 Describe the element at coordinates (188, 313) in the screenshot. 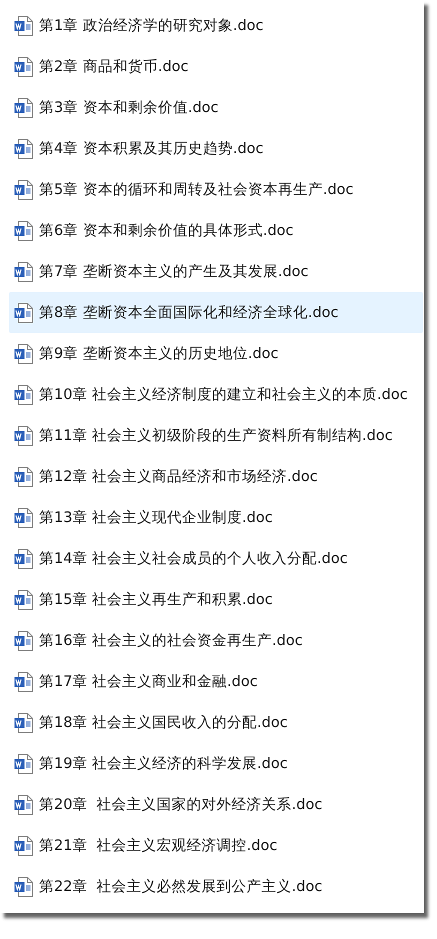

I see `file-name: 第8章 垄断资本全面国际化和经济全球化.doc` at that location.